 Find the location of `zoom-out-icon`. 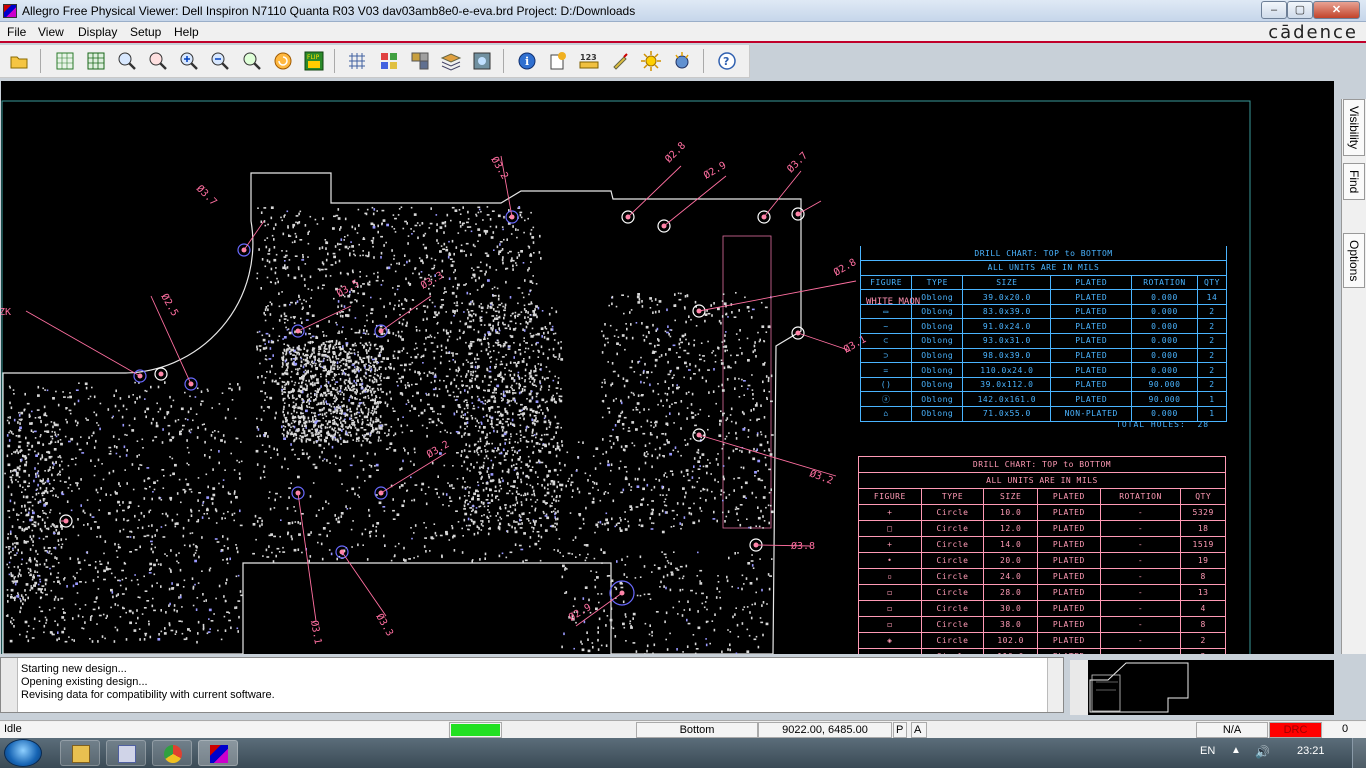

zoom-out-icon is located at coordinates (220, 61).